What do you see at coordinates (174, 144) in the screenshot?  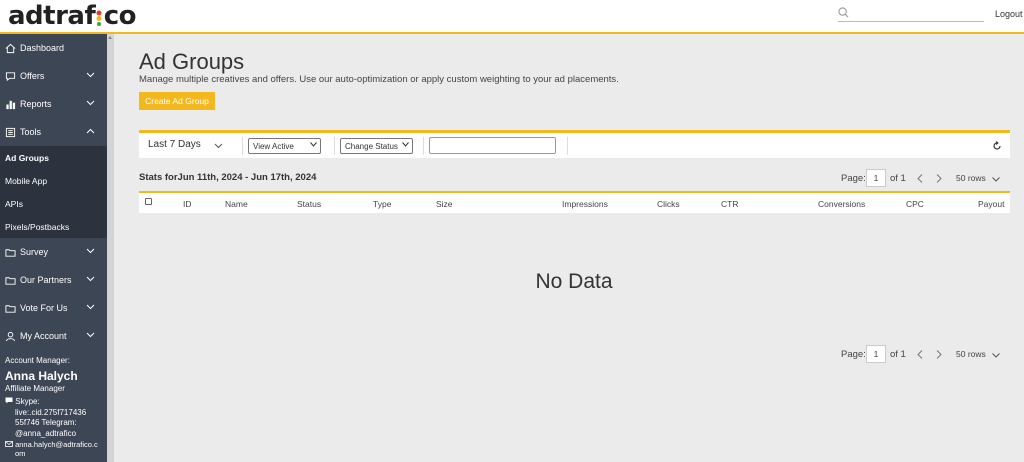 I see `date-range-select: Last 7 Days` at bounding box center [174, 144].